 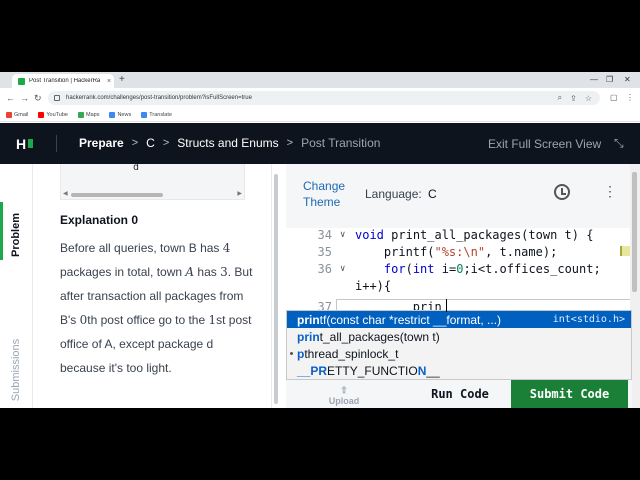 What do you see at coordinates (446, 305) in the screenshot?
I see `text-cursor` at bounding box center [446, 305].